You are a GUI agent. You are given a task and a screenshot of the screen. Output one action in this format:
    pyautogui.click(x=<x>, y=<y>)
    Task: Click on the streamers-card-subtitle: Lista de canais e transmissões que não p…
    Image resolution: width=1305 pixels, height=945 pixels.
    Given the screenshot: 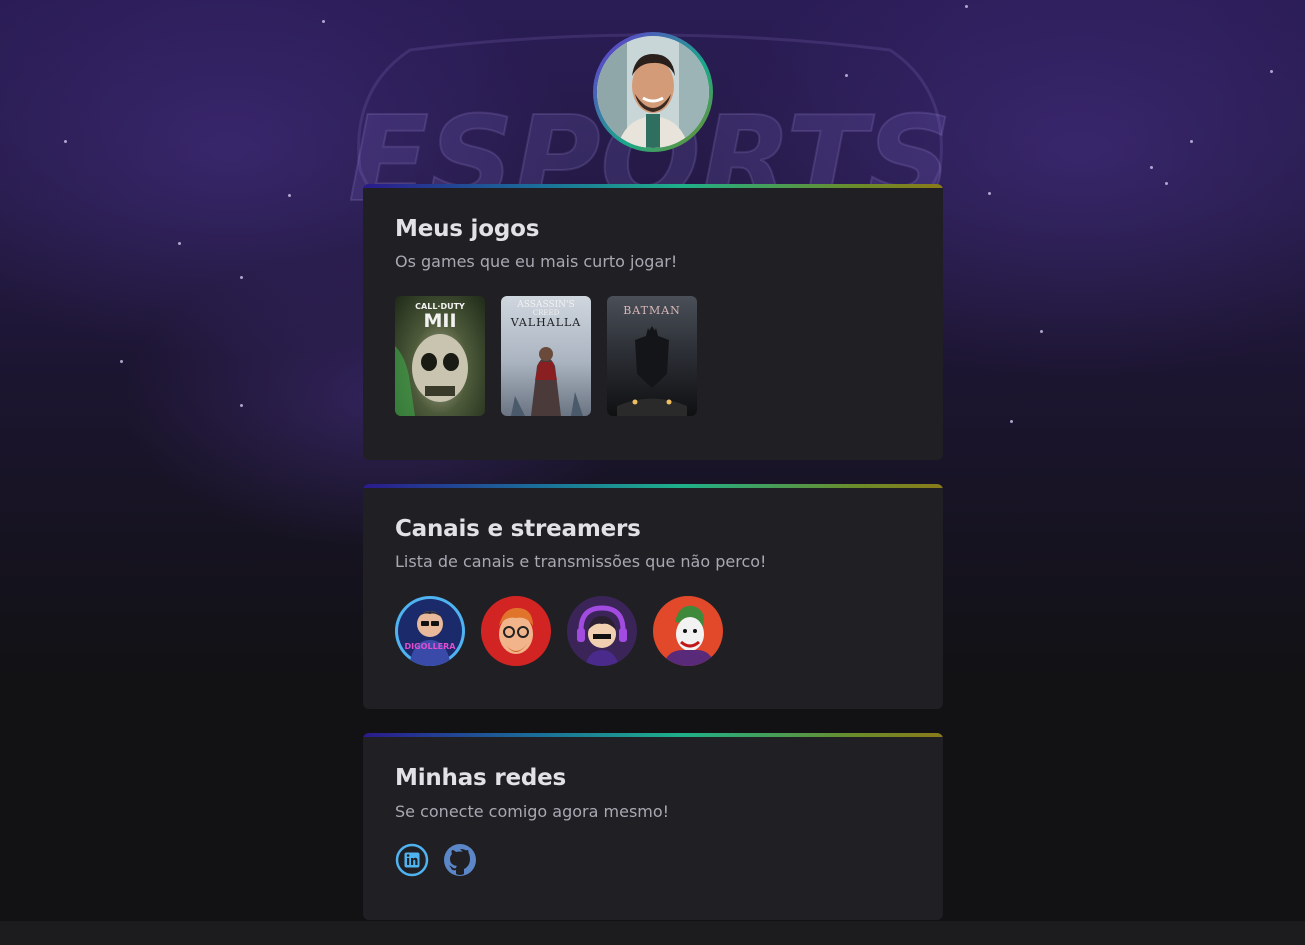 What is the action you would take?
    pyautogui.click(x=581, y=561)
    